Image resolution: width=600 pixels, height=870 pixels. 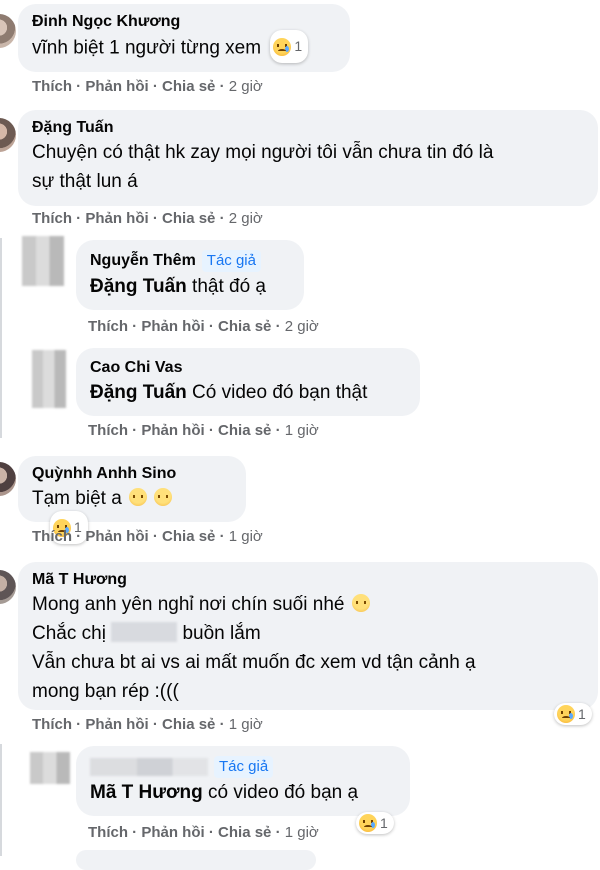 What do you see at coordinates (243, 781) in the screenshot?
I see `reply-bubble: Tác giả Mã T Hương có video đó bạn ạ` at bounding box center [243, 781].